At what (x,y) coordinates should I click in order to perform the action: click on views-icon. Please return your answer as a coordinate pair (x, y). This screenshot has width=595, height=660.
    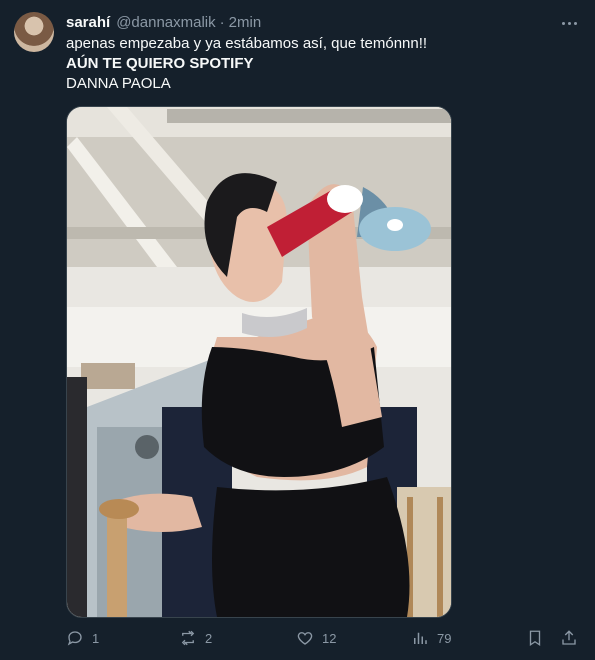
    Looking at the image, I should click on (420, 638).